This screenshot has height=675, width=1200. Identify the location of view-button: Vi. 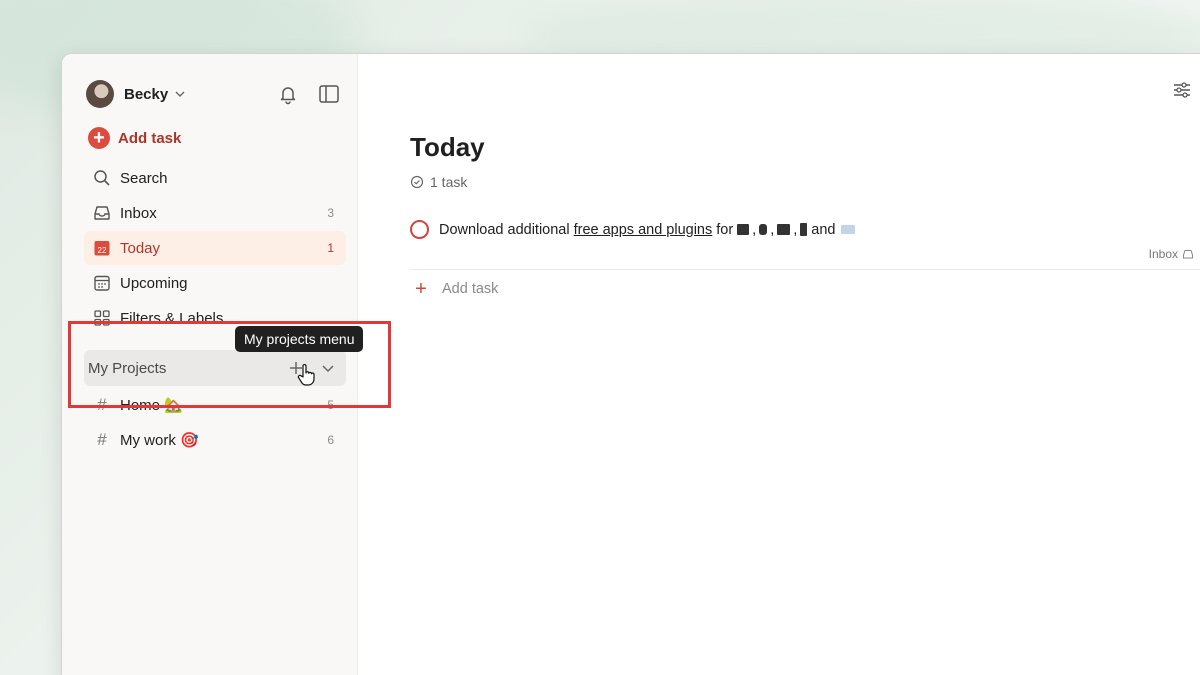
(1186, 90).